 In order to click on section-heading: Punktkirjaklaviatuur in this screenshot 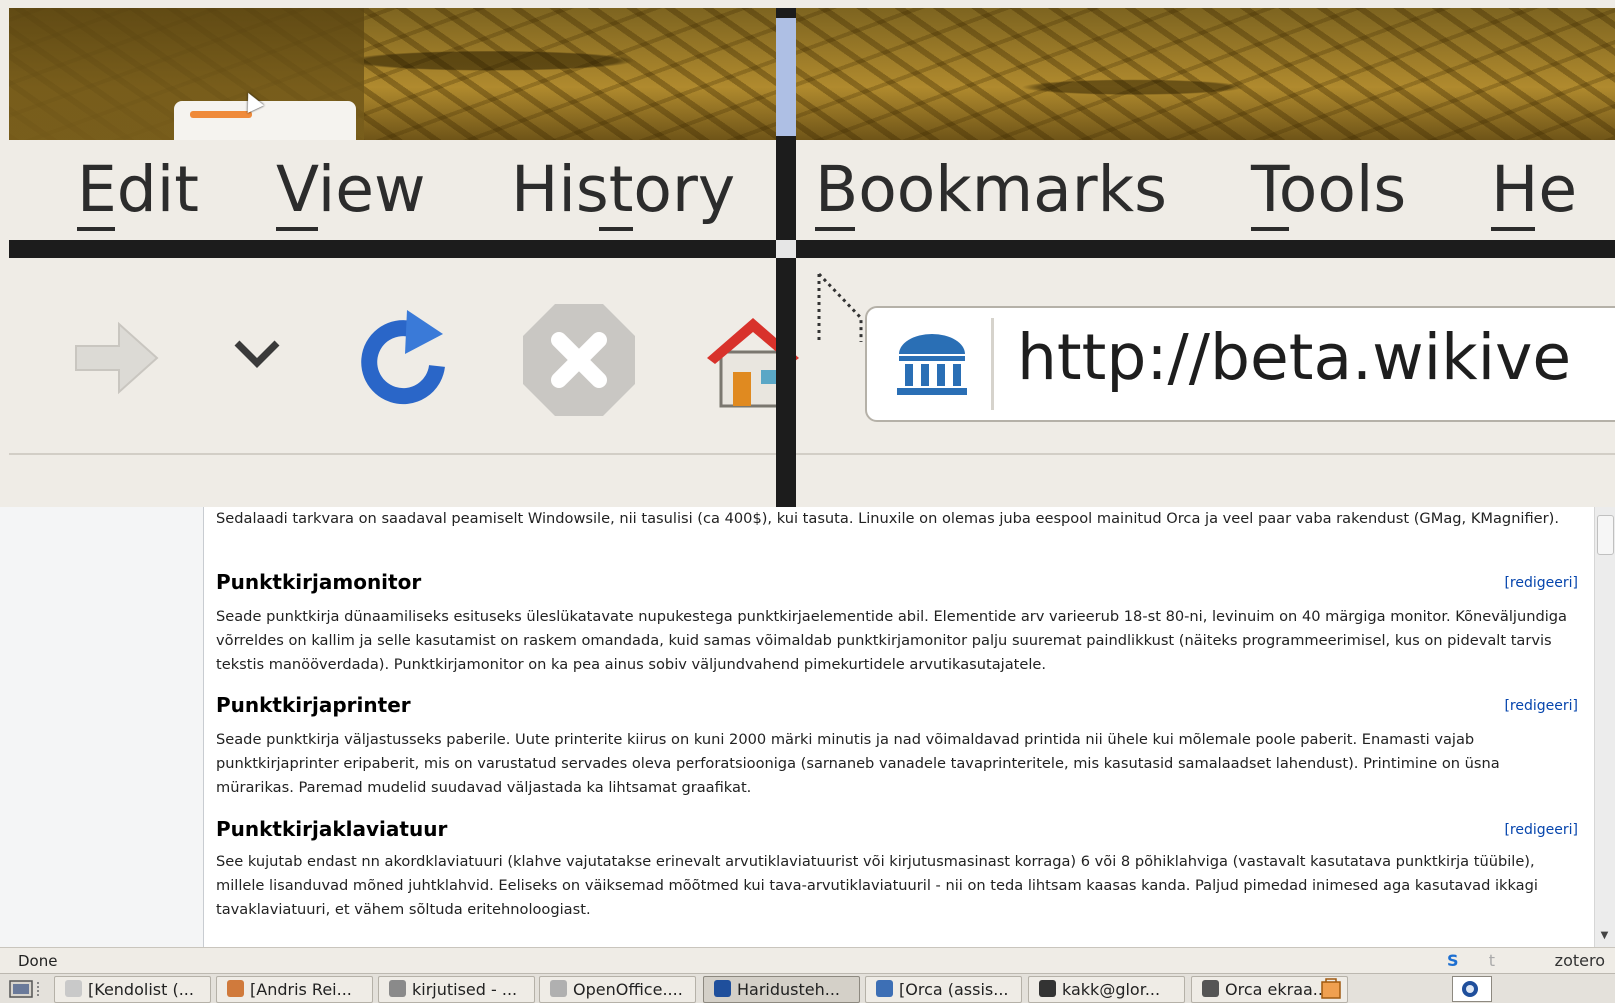, I will do `click(332, 829)`.